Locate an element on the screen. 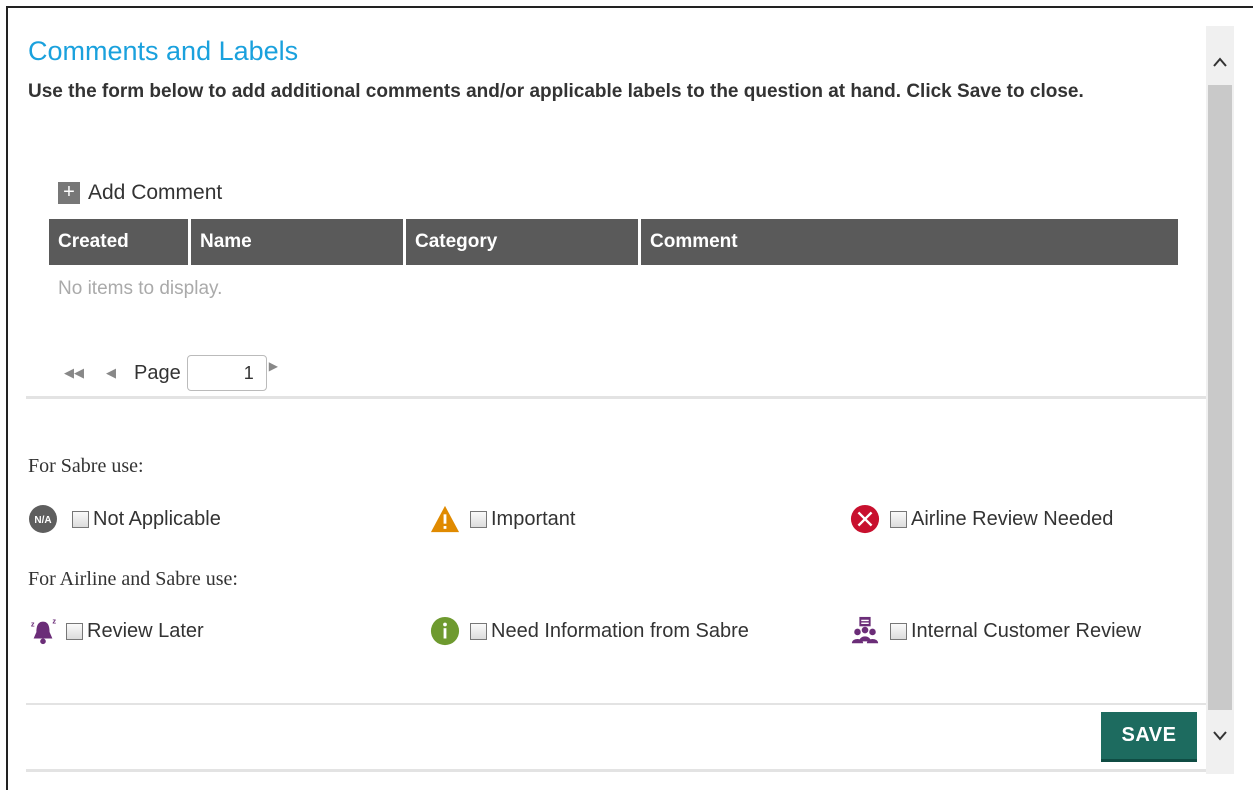 The image size is (1253, 790). internal-customer-review-label: Internal Customer Review is located at coordinates (1026, 630).